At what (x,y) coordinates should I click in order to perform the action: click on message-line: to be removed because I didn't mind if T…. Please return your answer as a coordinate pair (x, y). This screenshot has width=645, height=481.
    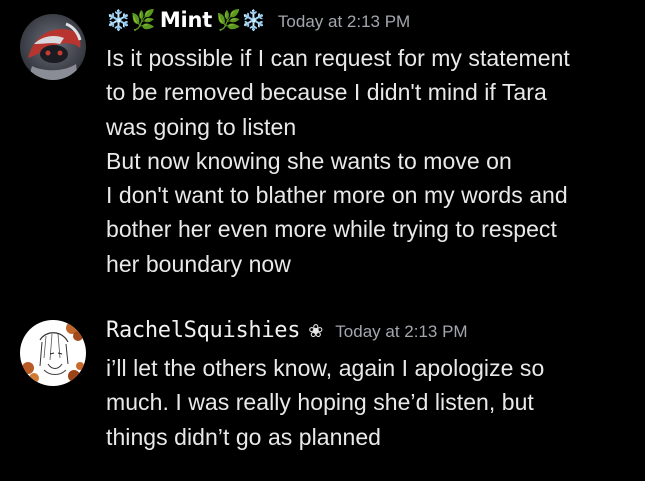
    Looking at the image, I should click on (326, 92).